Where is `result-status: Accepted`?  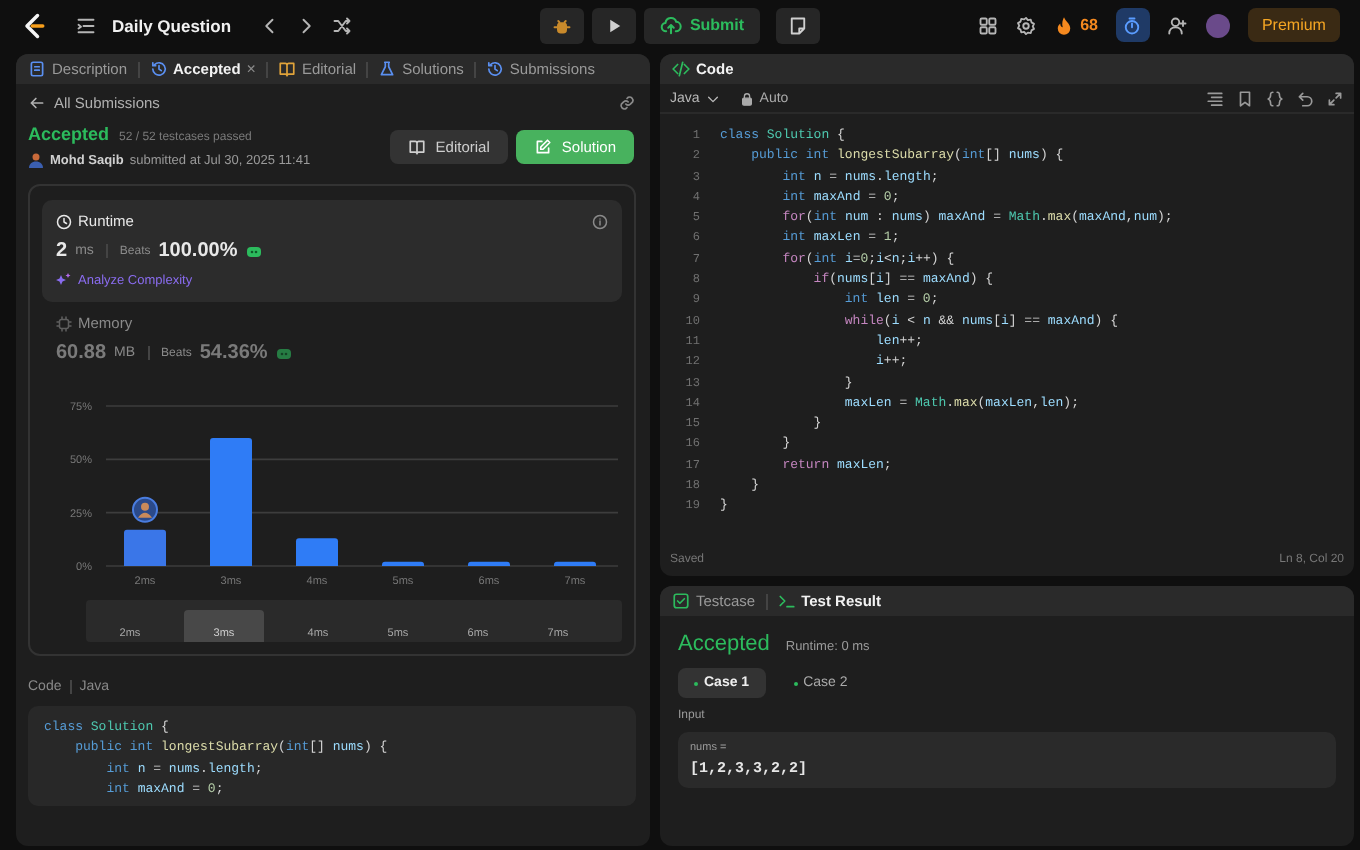
result-status: Accepted is located at coordinates (724, 644).